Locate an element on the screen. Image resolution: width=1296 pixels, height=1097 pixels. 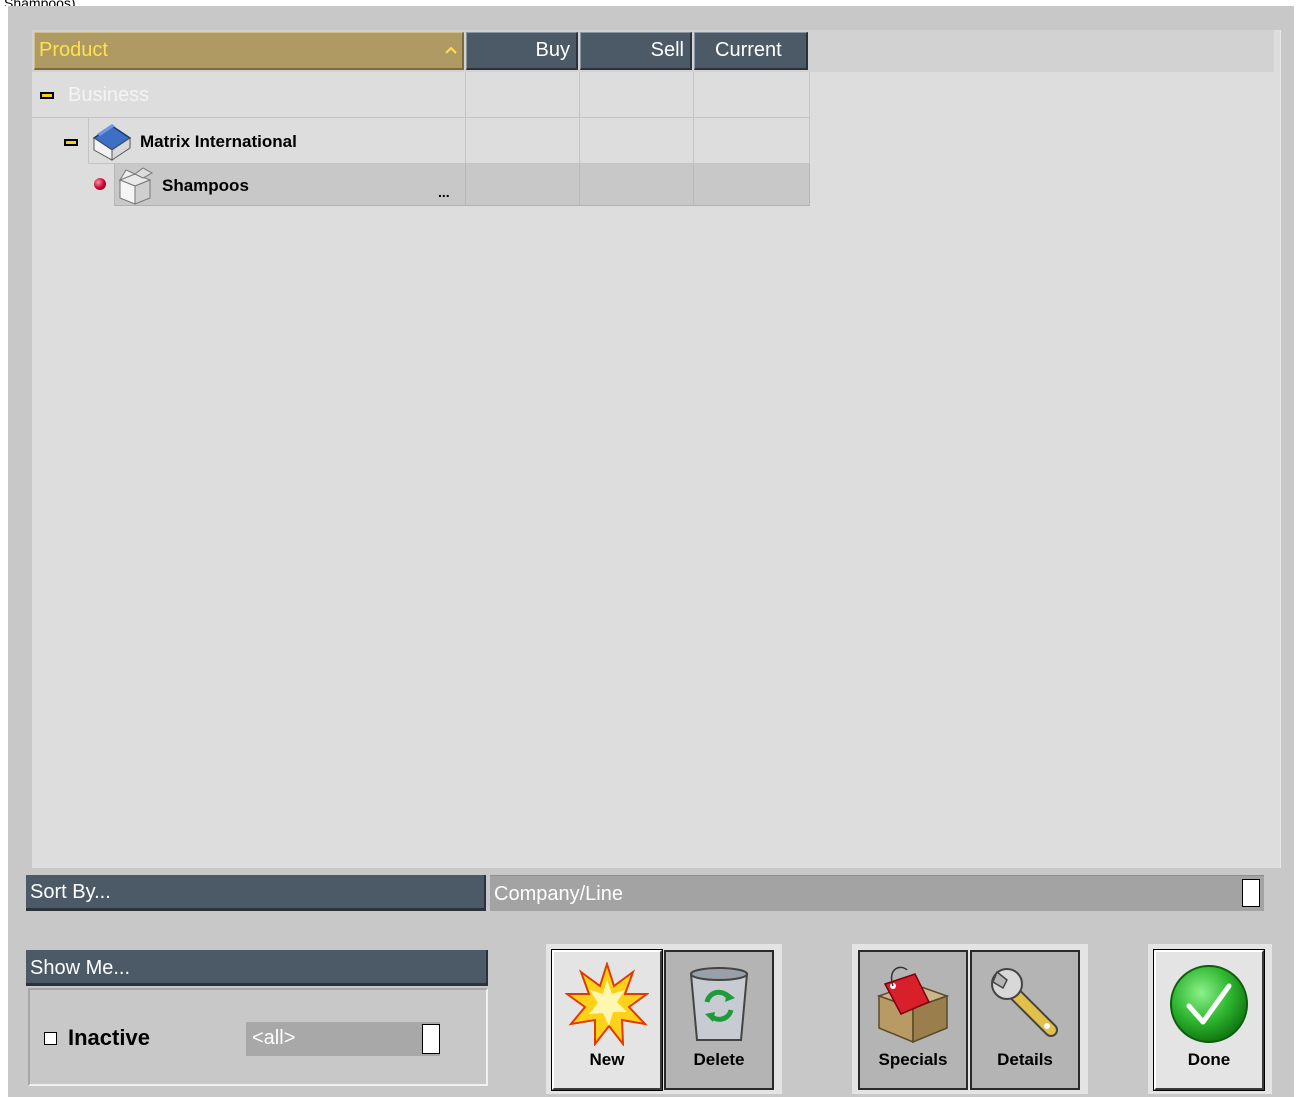
record-actions-group: New Delete is located at coordinates (664, 1019).